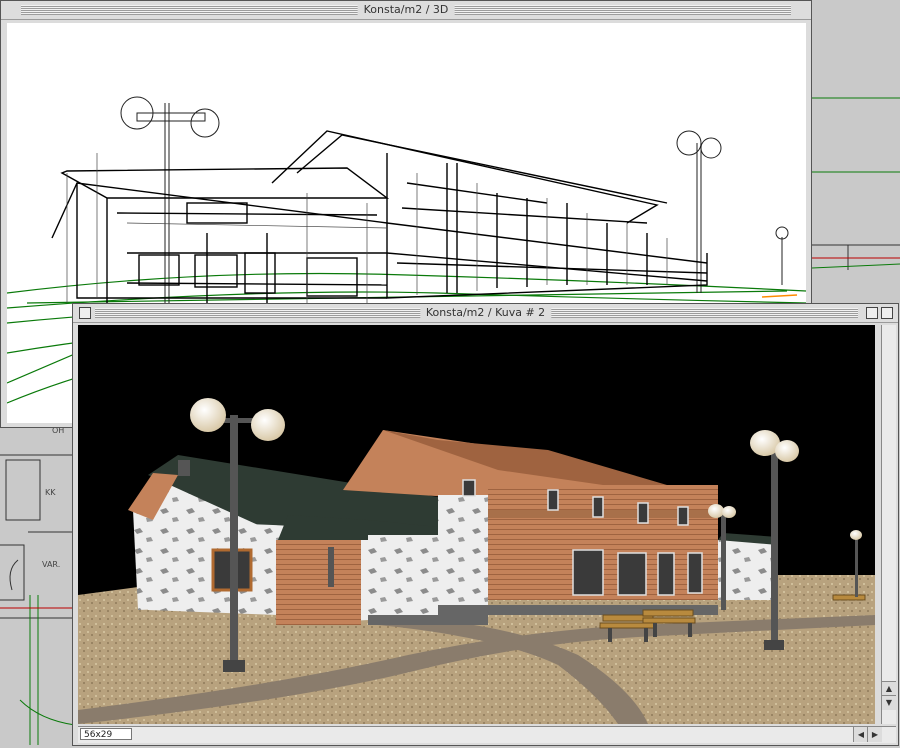  What do you see at coordinates (874, 734) in the screenshot?
I see `scroll-right-arrow-icon: ▶` at bounding box center [874, 734].